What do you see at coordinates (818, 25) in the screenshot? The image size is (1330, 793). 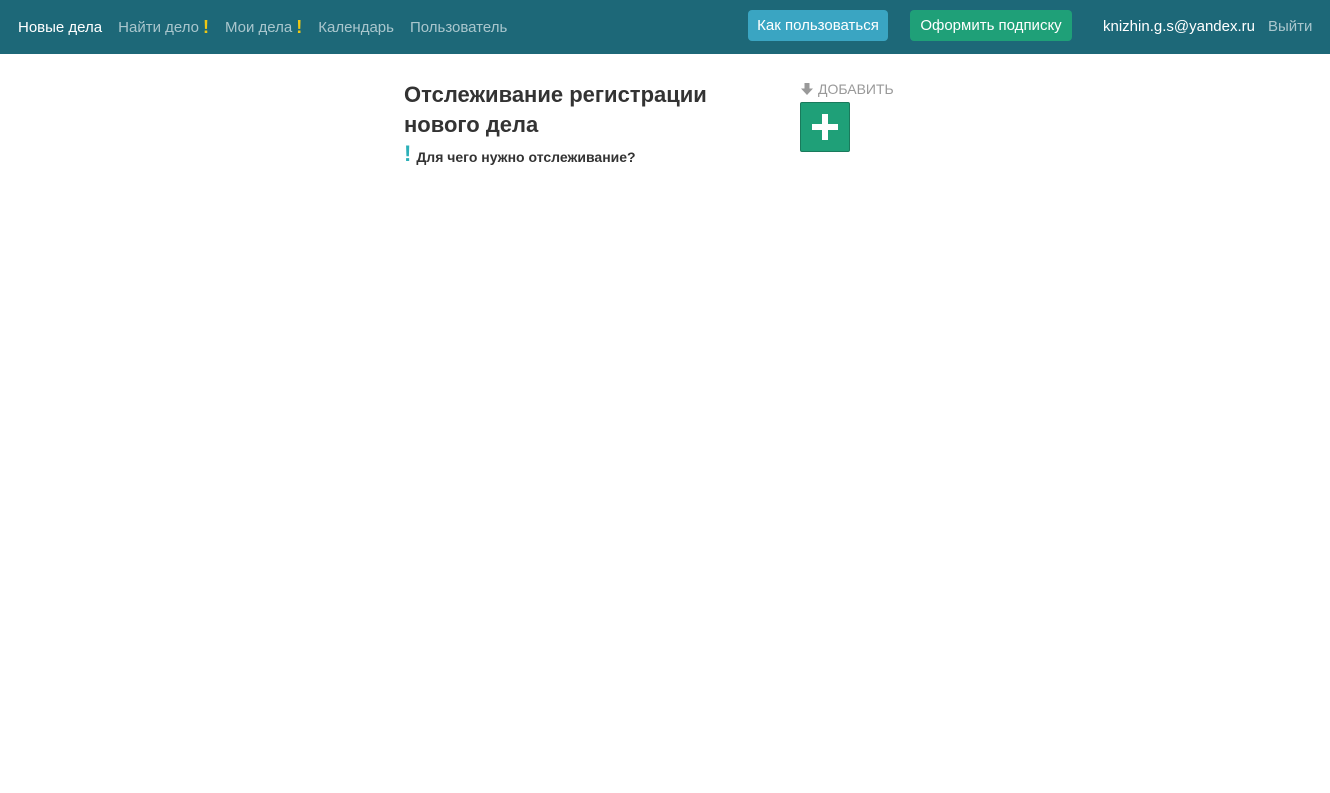 I see `how-to-use-button: Как пользоваться` at bounding box center [818, 25].